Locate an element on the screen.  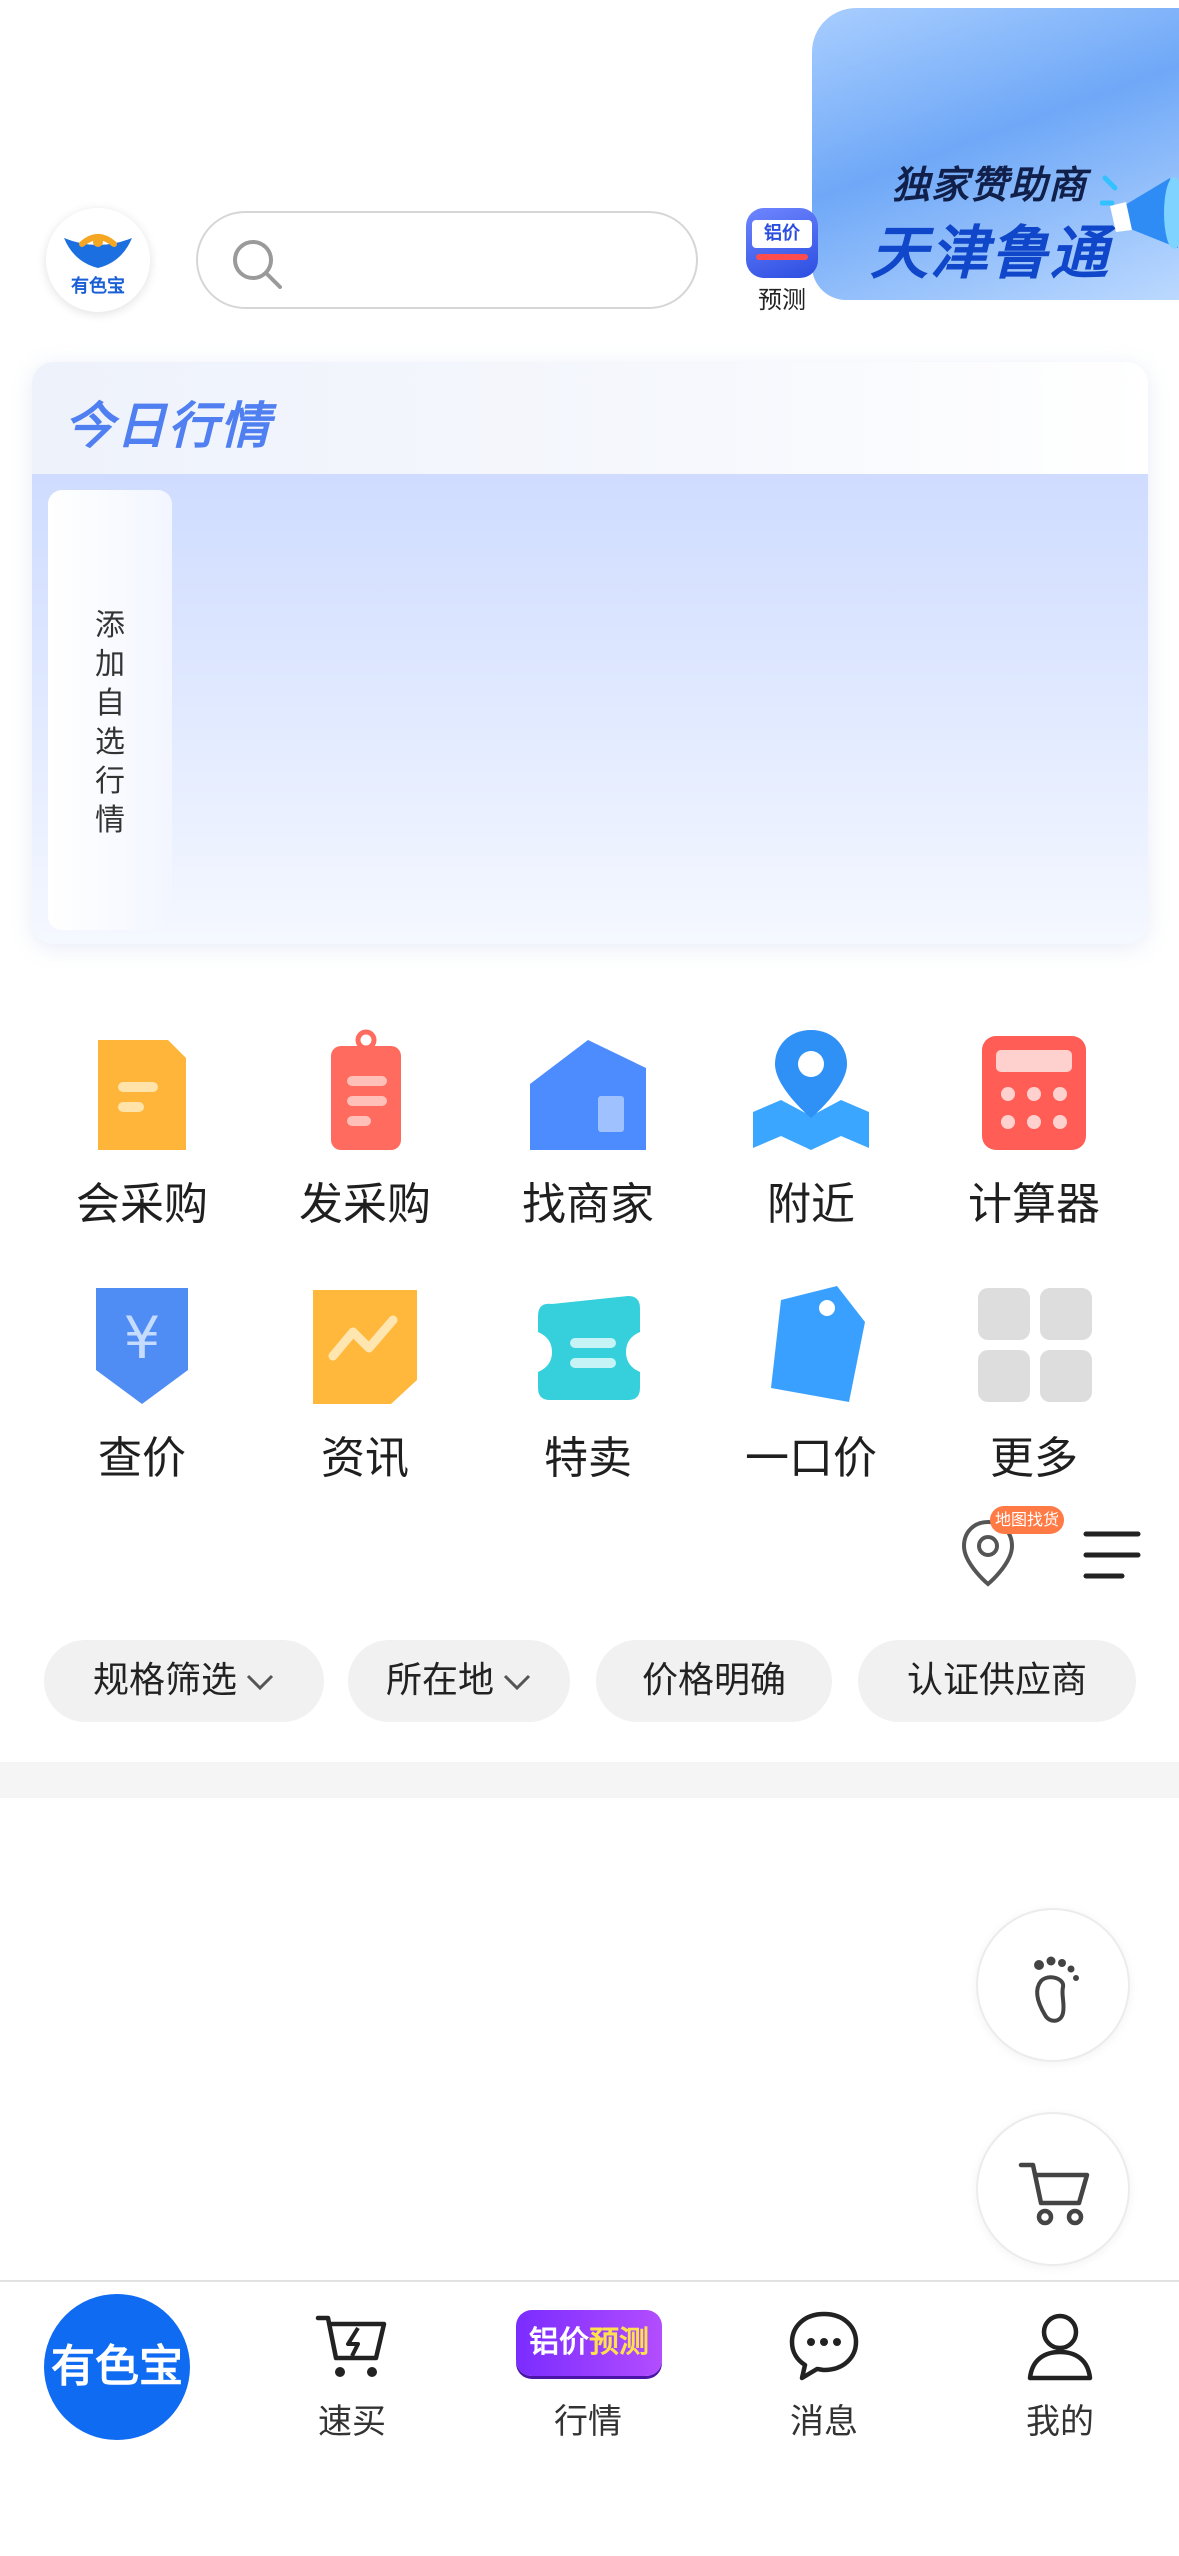
chip-label: 价格明确 is located at coordinates (713, 1680).